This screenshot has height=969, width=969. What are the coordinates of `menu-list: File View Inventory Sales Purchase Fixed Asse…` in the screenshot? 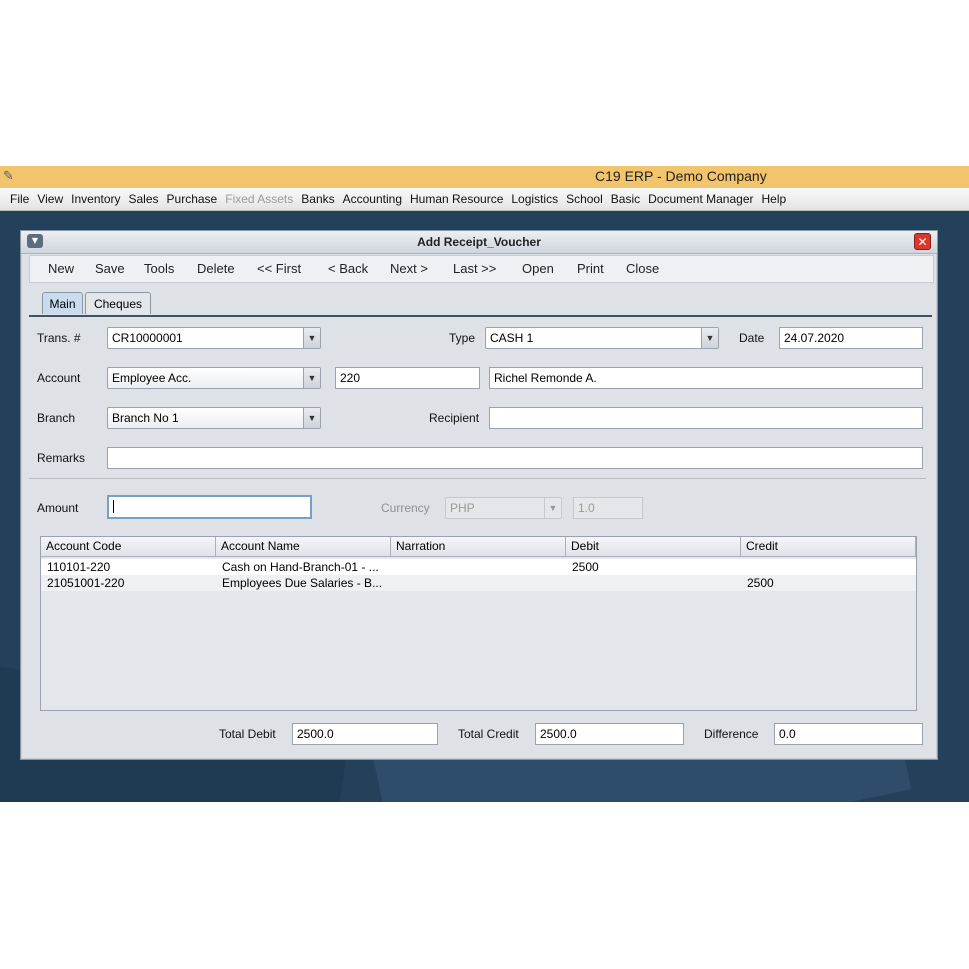 It's located at (484, 199).